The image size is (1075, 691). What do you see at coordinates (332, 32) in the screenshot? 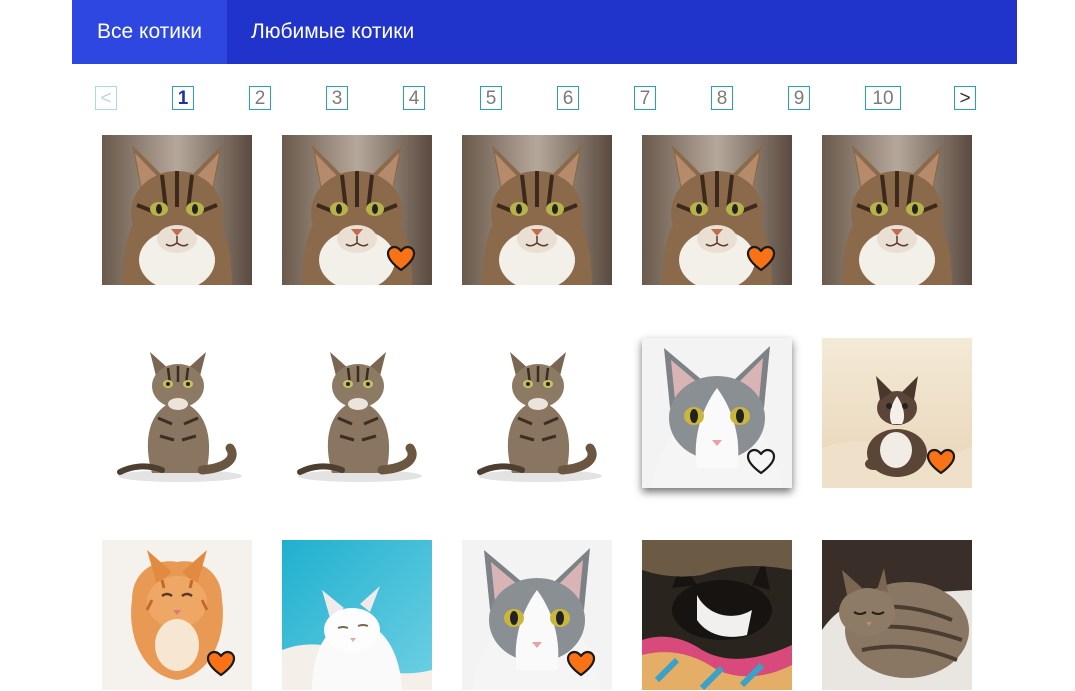
I see `tab-favorite-cats: Любимые котики` at bounding box center [332, 32].